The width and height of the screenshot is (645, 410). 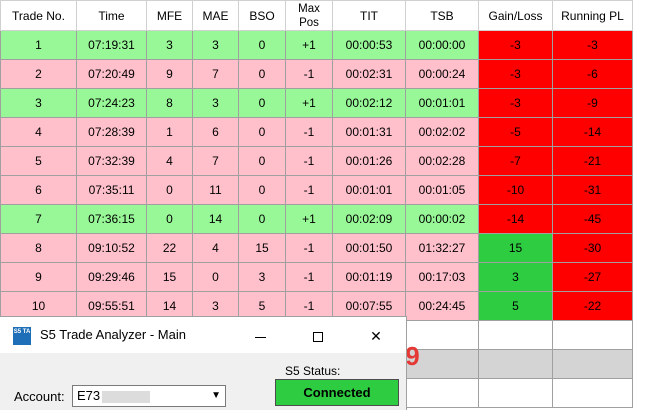 What do you see at coordinates (442, 277) in the screenshot?
I see `cell-tsb: 00:17:03` at bounding box center [442, 277].